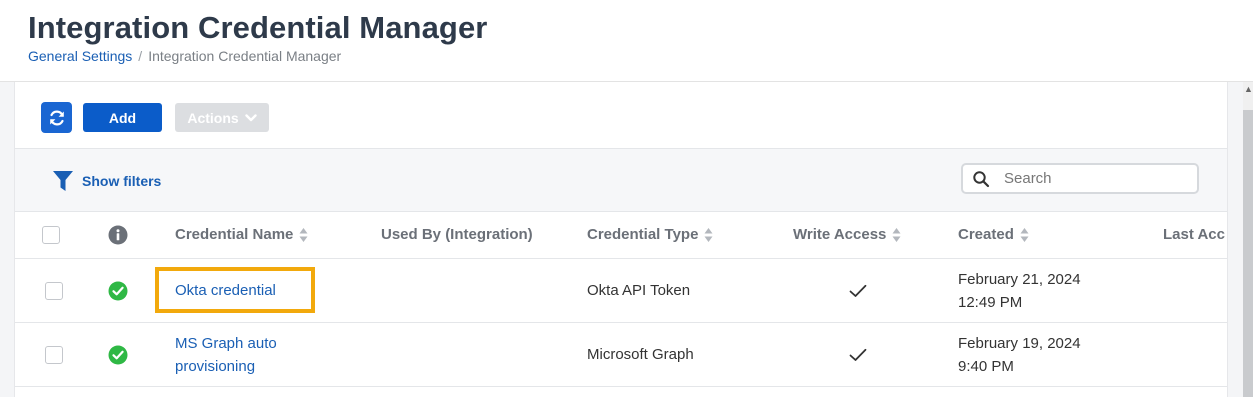  What do you see at coordinates (234, 234) in the screenshot?
I see `column-label-credential-name: Credential Name` at bounding box center [234, 234].